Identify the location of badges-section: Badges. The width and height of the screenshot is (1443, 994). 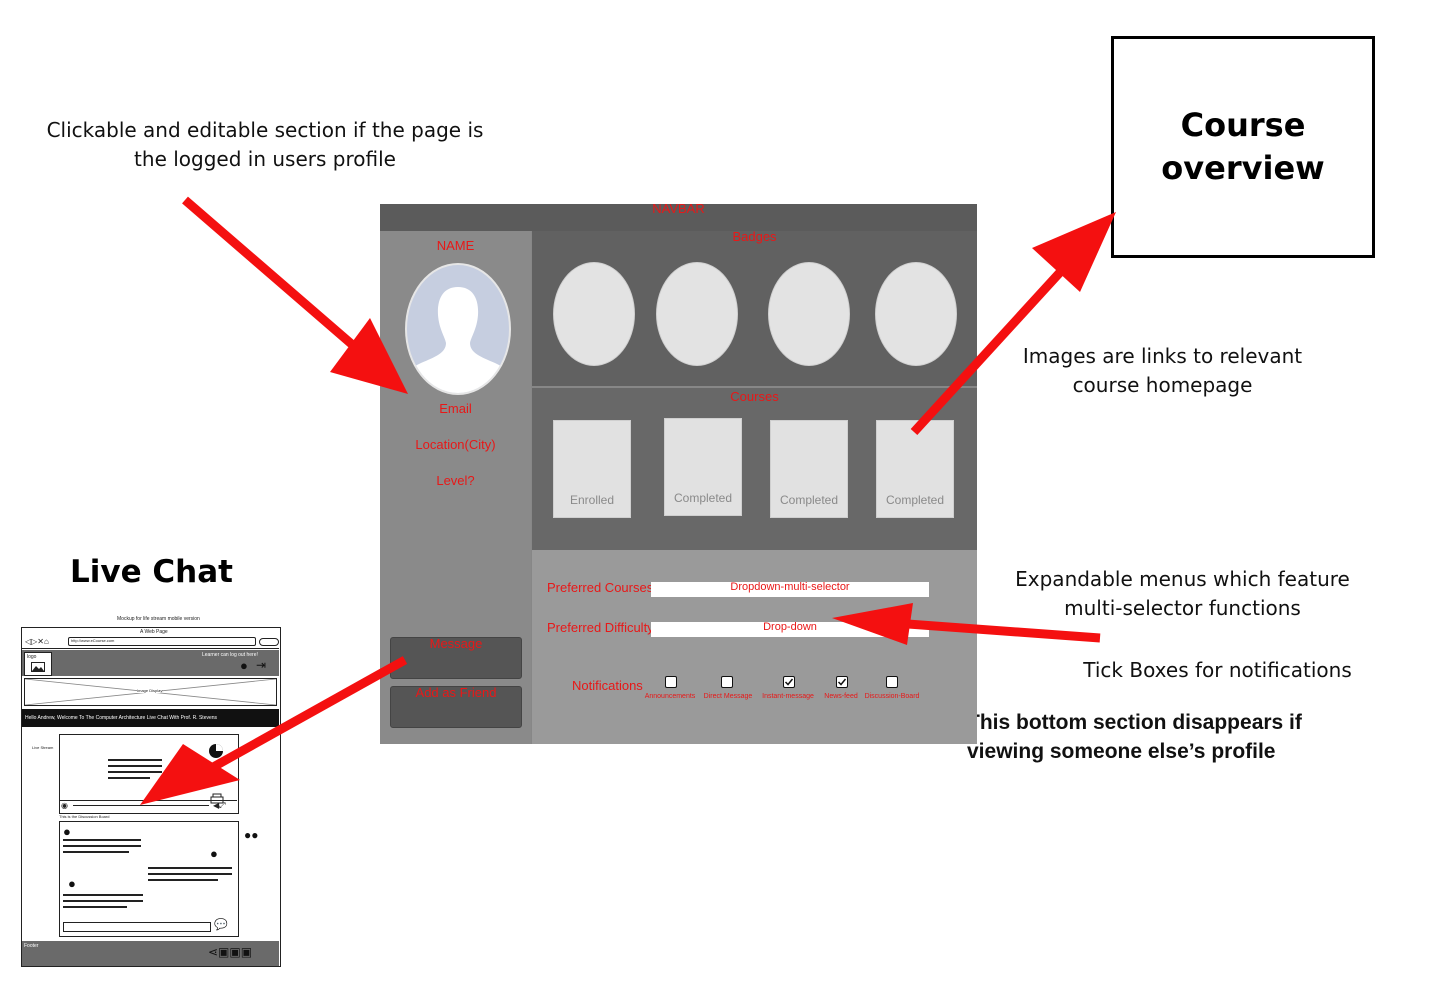
(754, 307).